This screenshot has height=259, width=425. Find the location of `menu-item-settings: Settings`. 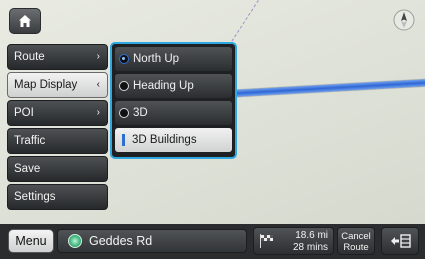

menu-item-settings: Settings is located at coordinates (57, 197).